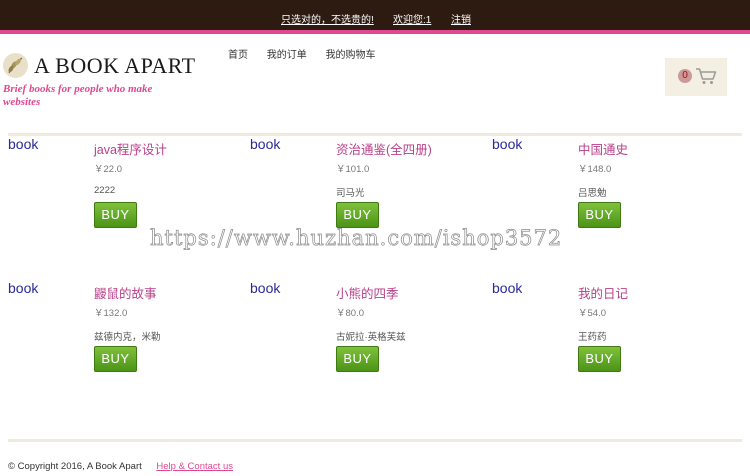 This screenshot has height=476, width=750. I want to click on product-card: book java程序设计 ￥22.0 2222 BUY, so click(108, 184).